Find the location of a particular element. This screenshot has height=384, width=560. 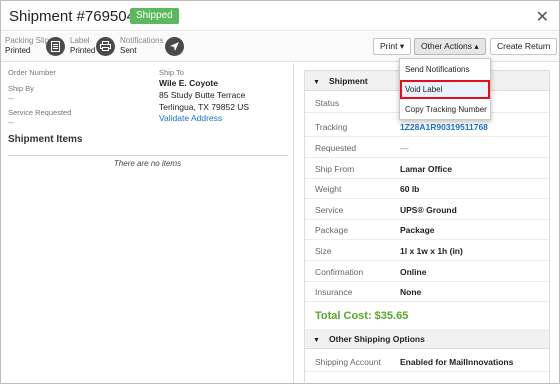

shipment-items-title: Shipment Items is located at coordinates (45, 139).